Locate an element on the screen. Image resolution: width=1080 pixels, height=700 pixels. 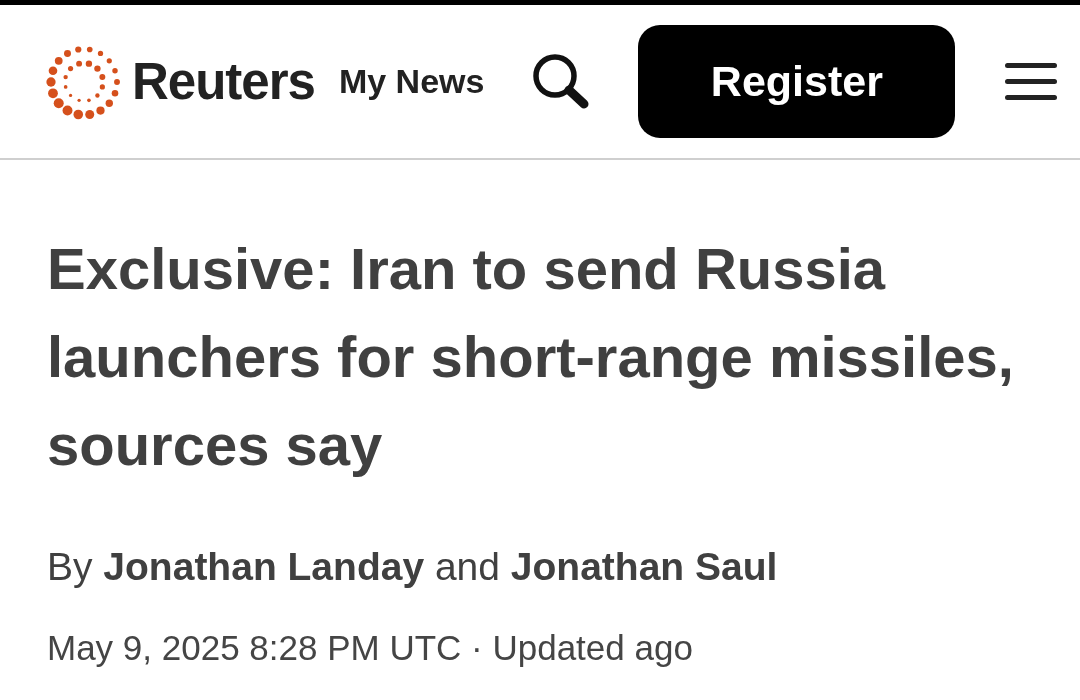
brand-name: Reuters is located at coordinates (223, 81).